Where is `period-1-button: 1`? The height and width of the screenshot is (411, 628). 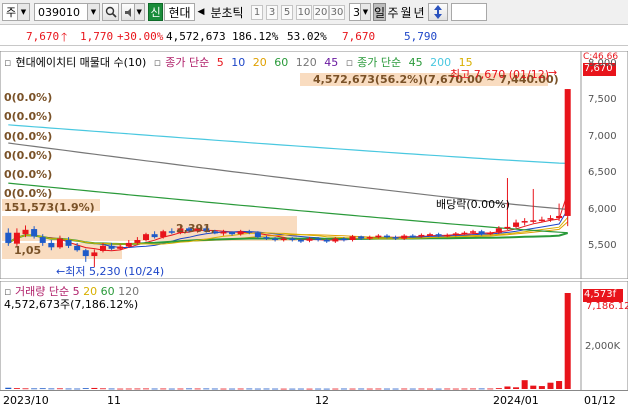
period-1-button: 1 is located at coordinates (257, 12).